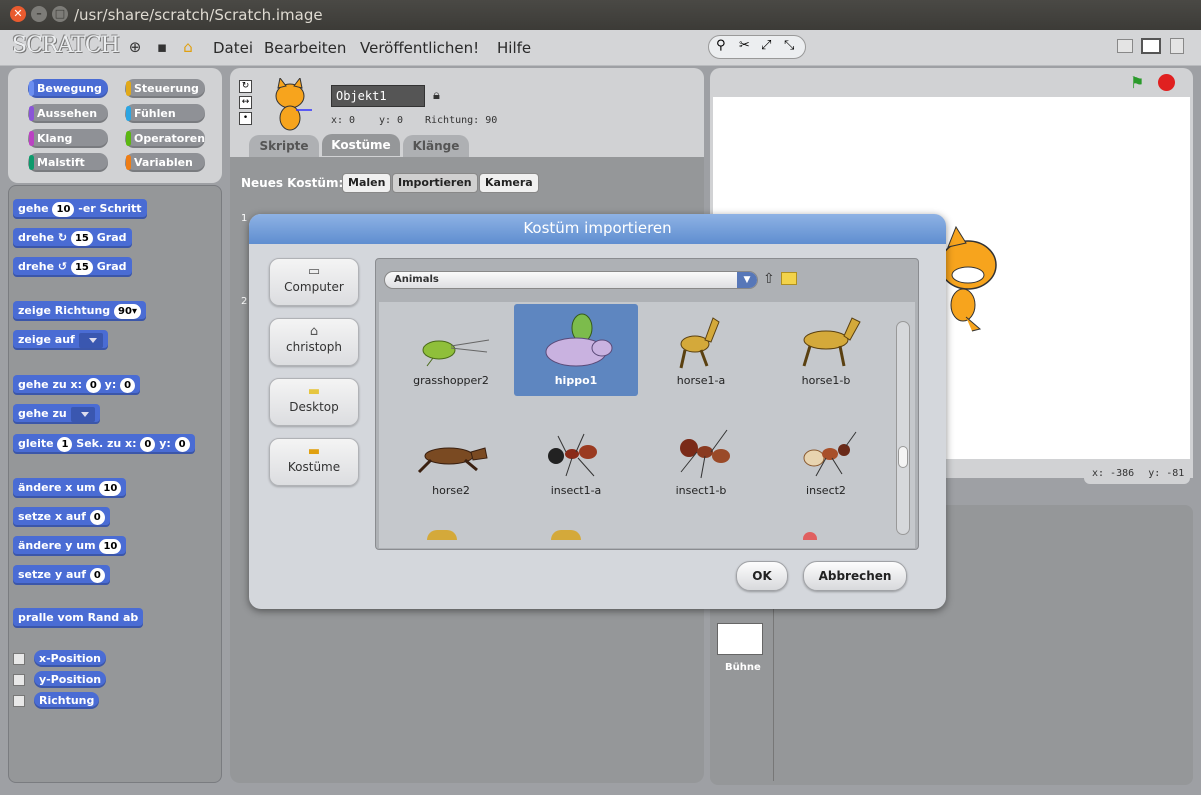 The height and width of the screenshot is (795, 1201). Describe the element at coordinates (514, 48) in the screenshot. I see `menu-hilfe: Hilfe` at that location.